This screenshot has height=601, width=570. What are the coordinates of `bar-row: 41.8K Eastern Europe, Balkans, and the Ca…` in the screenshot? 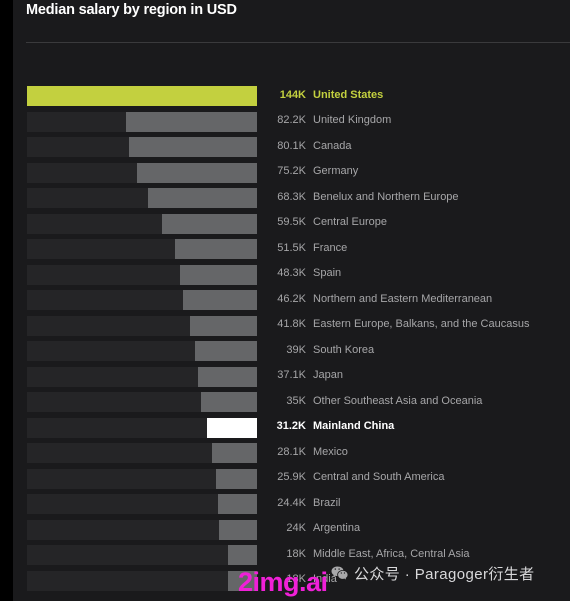 It's located at (291, 328).